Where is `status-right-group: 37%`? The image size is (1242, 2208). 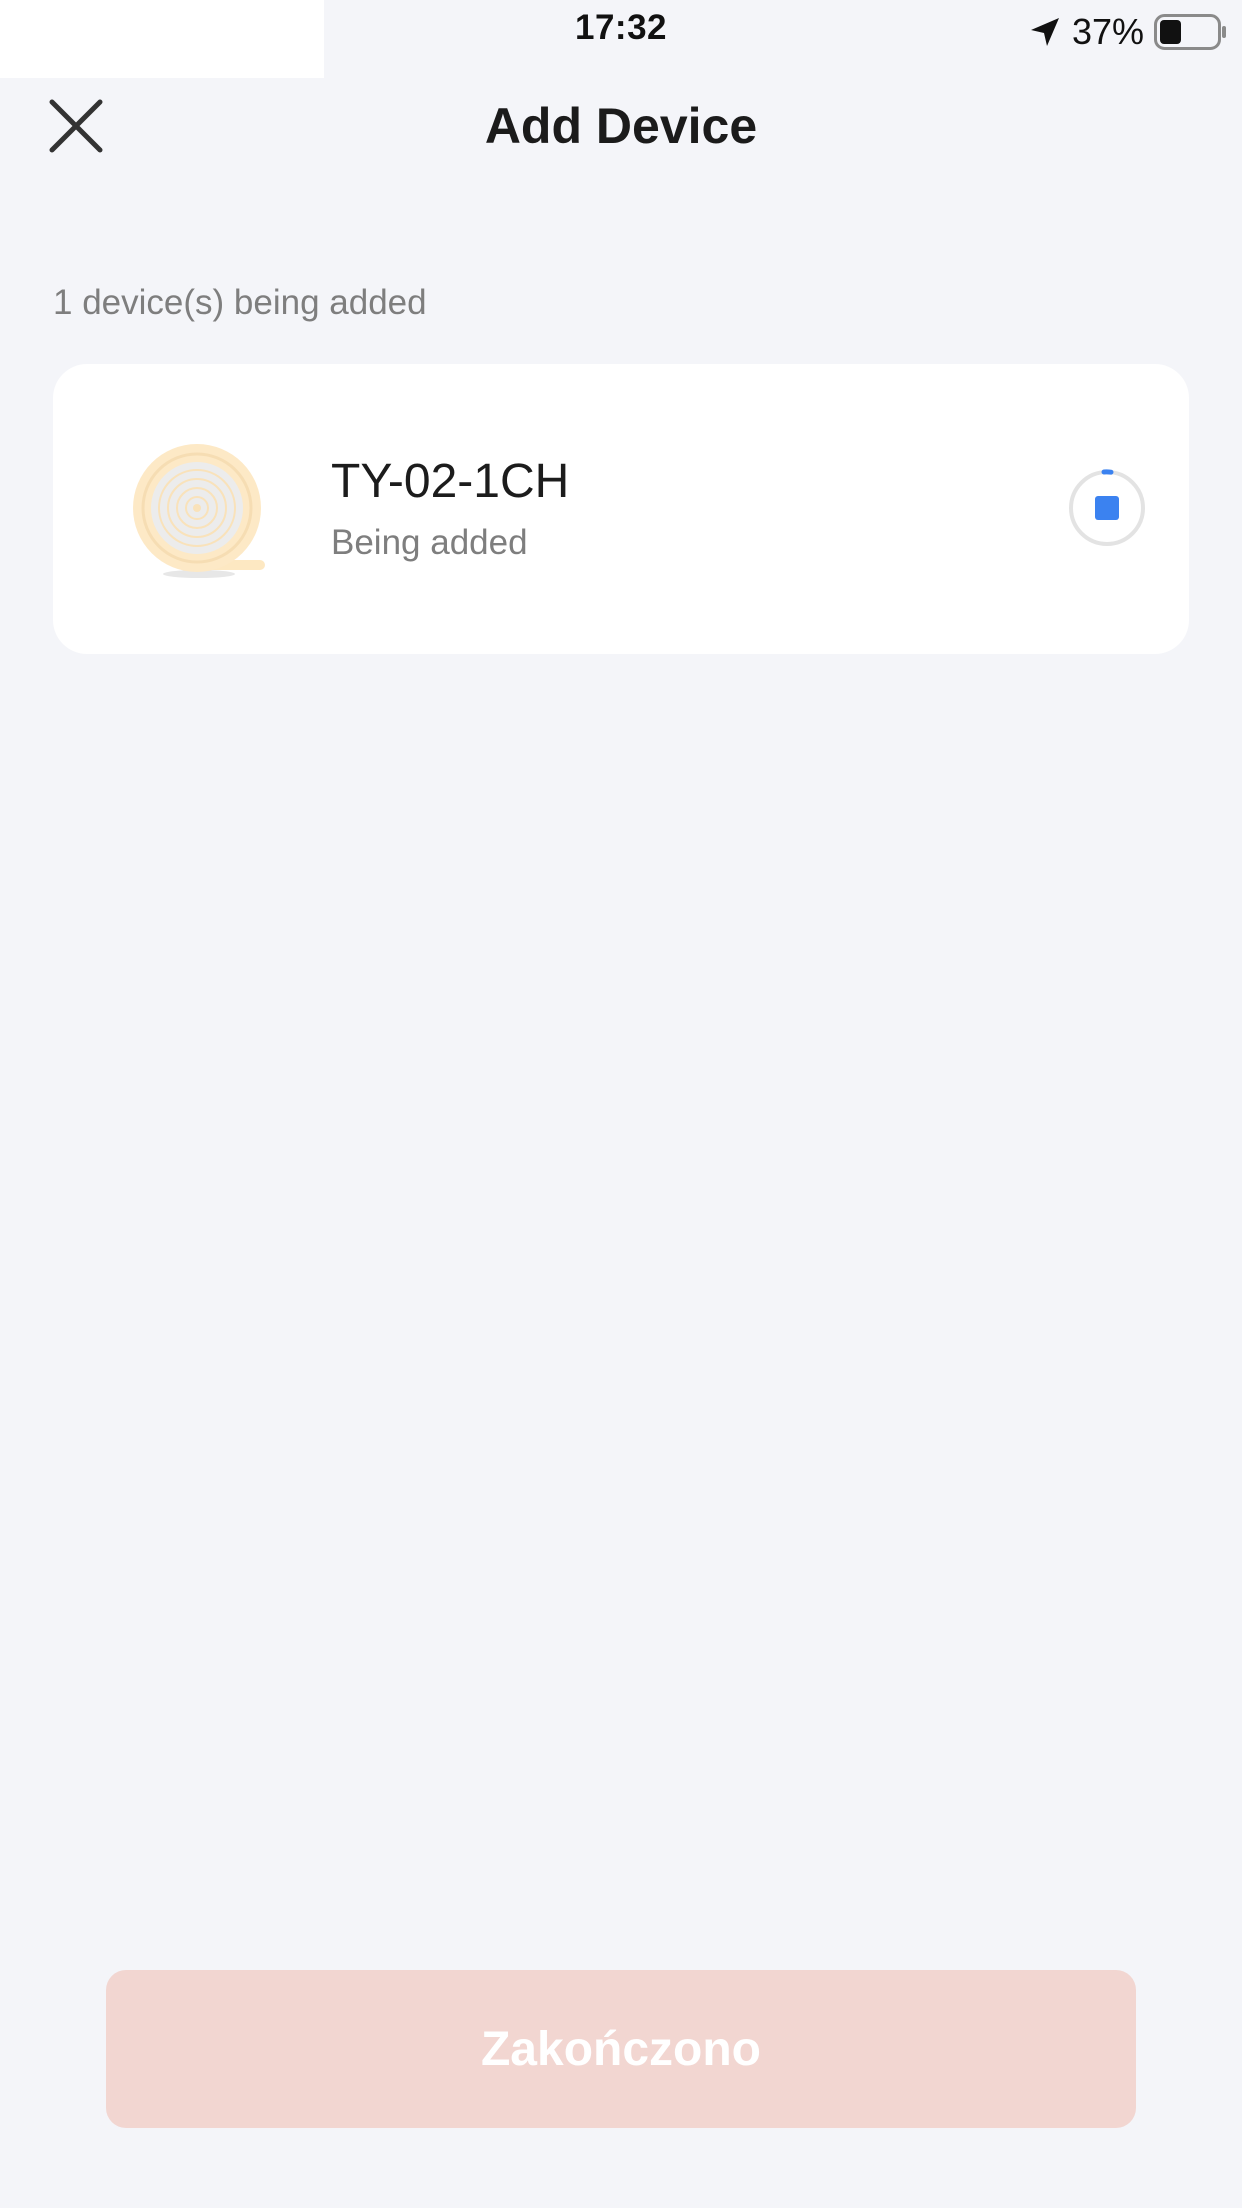
status-right-group: 37% is located at coordinates (1128, 32).